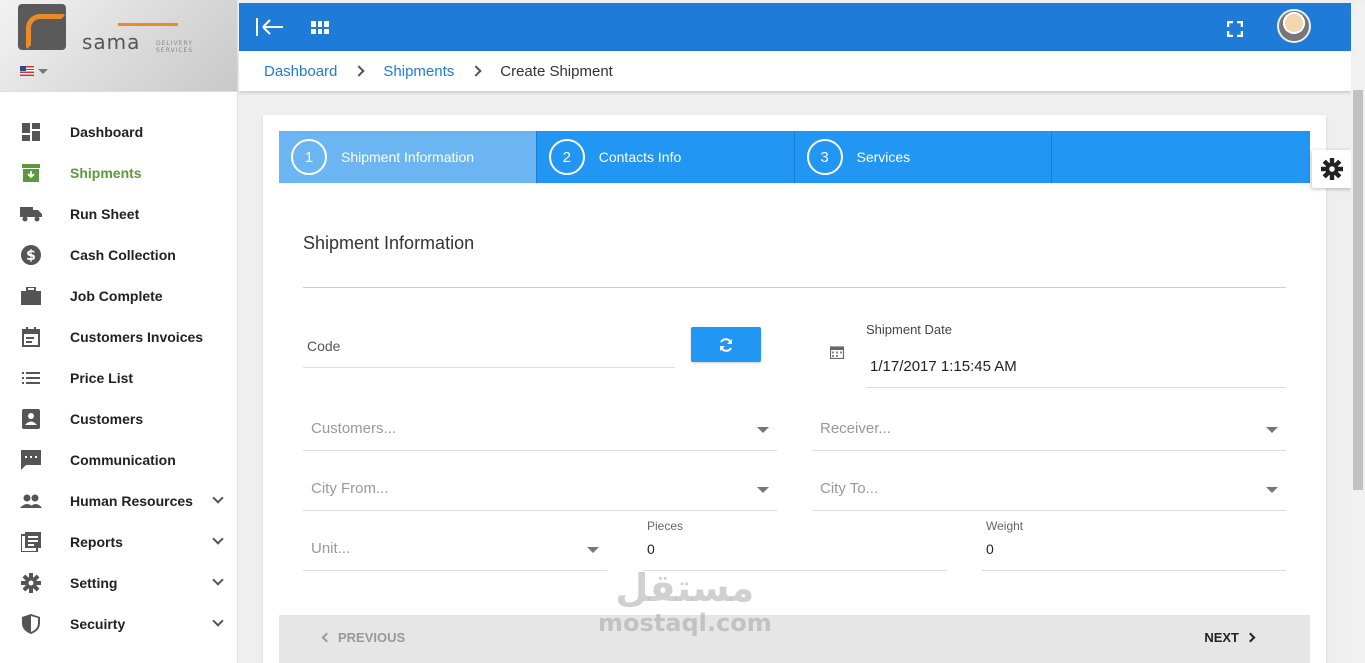 Image resolution: width=1365 pixels, height=663 pixels. I want to click on step-contacts-info: 2 Contacts Info, so click(666, 157).